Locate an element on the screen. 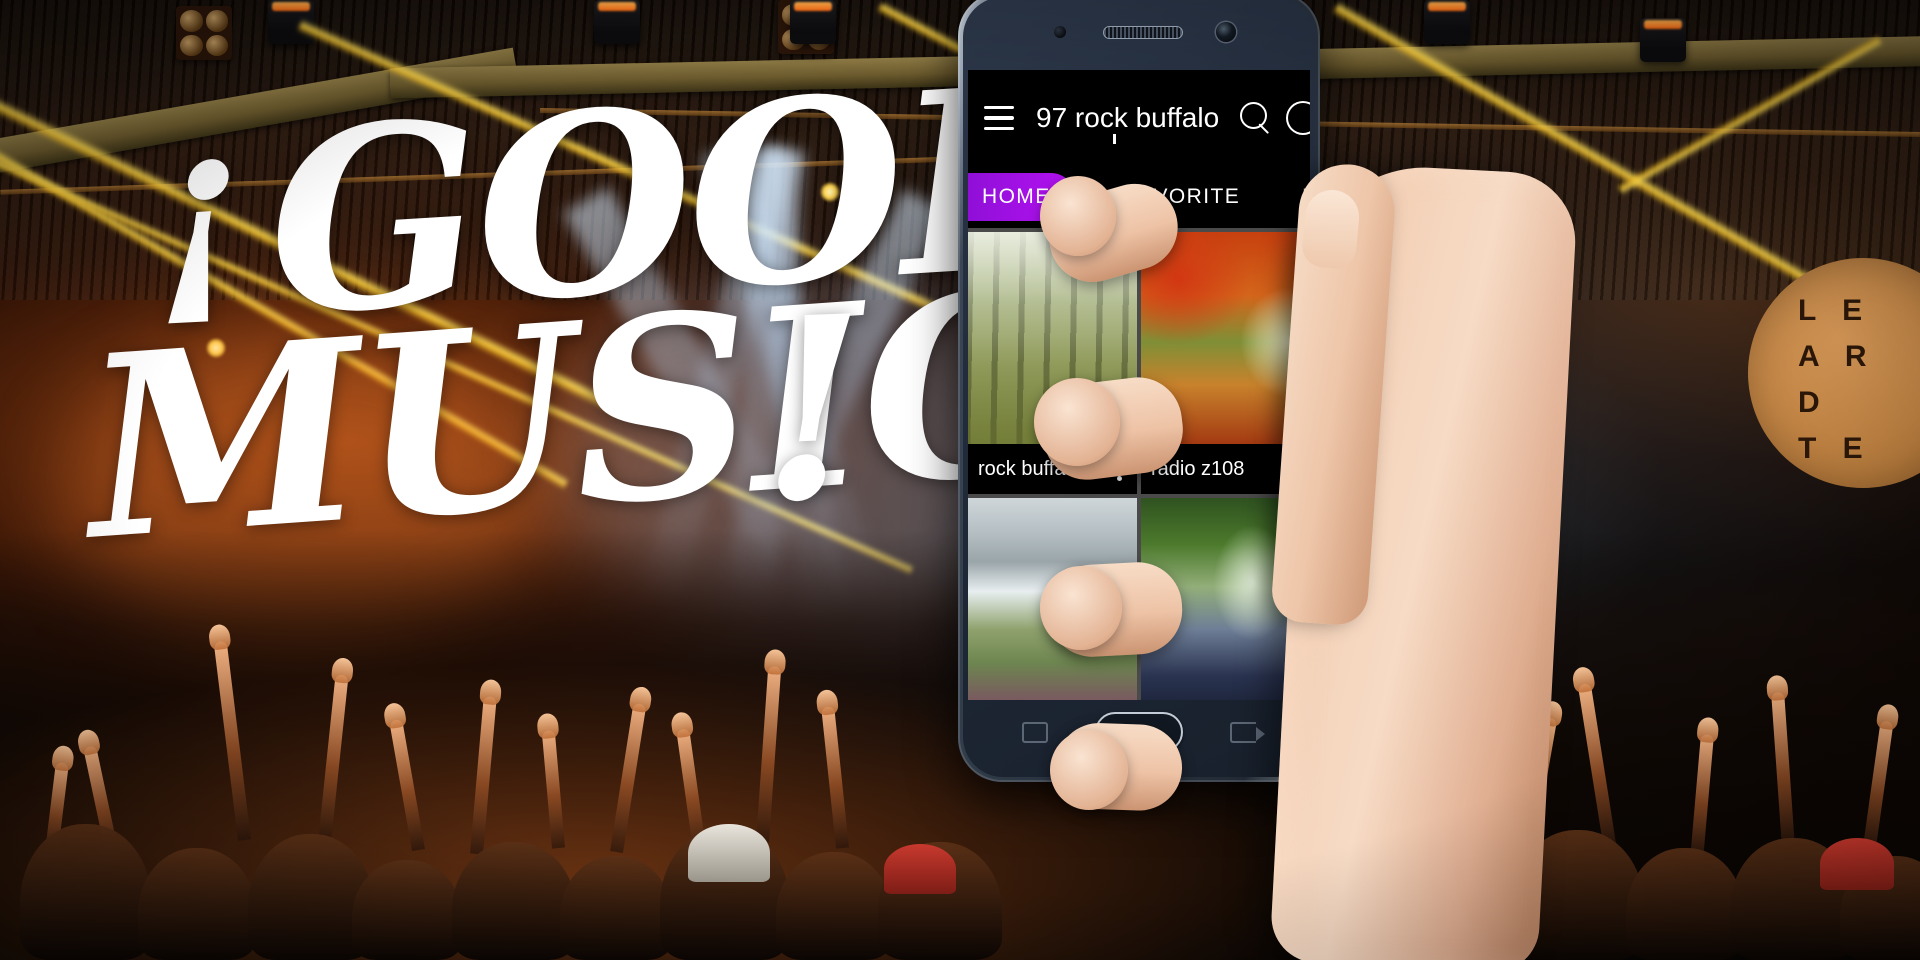  home-button-icon is located at coordinates (1139, 732).